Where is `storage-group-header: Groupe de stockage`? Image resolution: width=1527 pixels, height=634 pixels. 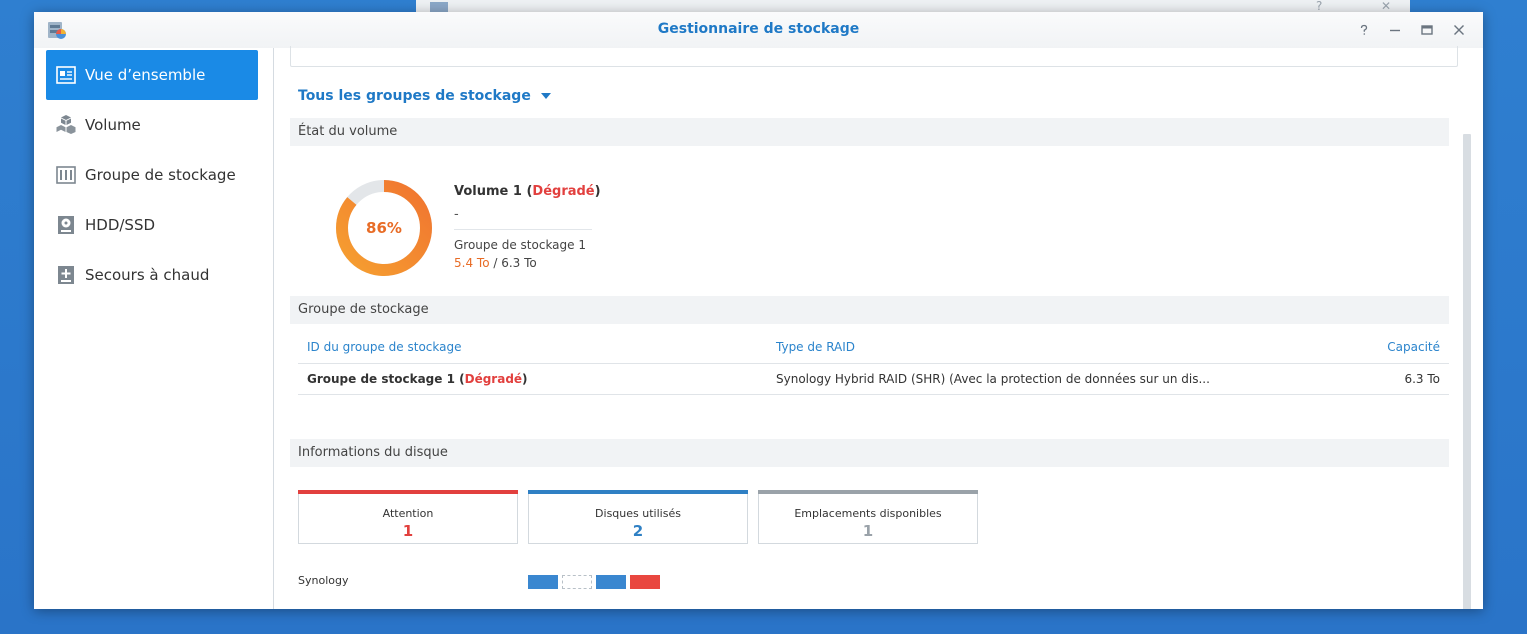
storage-group-header: Groupe de stockage is located at coordinates (869, 310).